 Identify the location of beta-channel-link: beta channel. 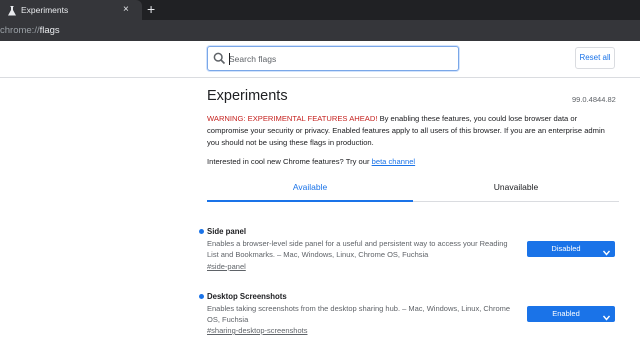
(394, 161).